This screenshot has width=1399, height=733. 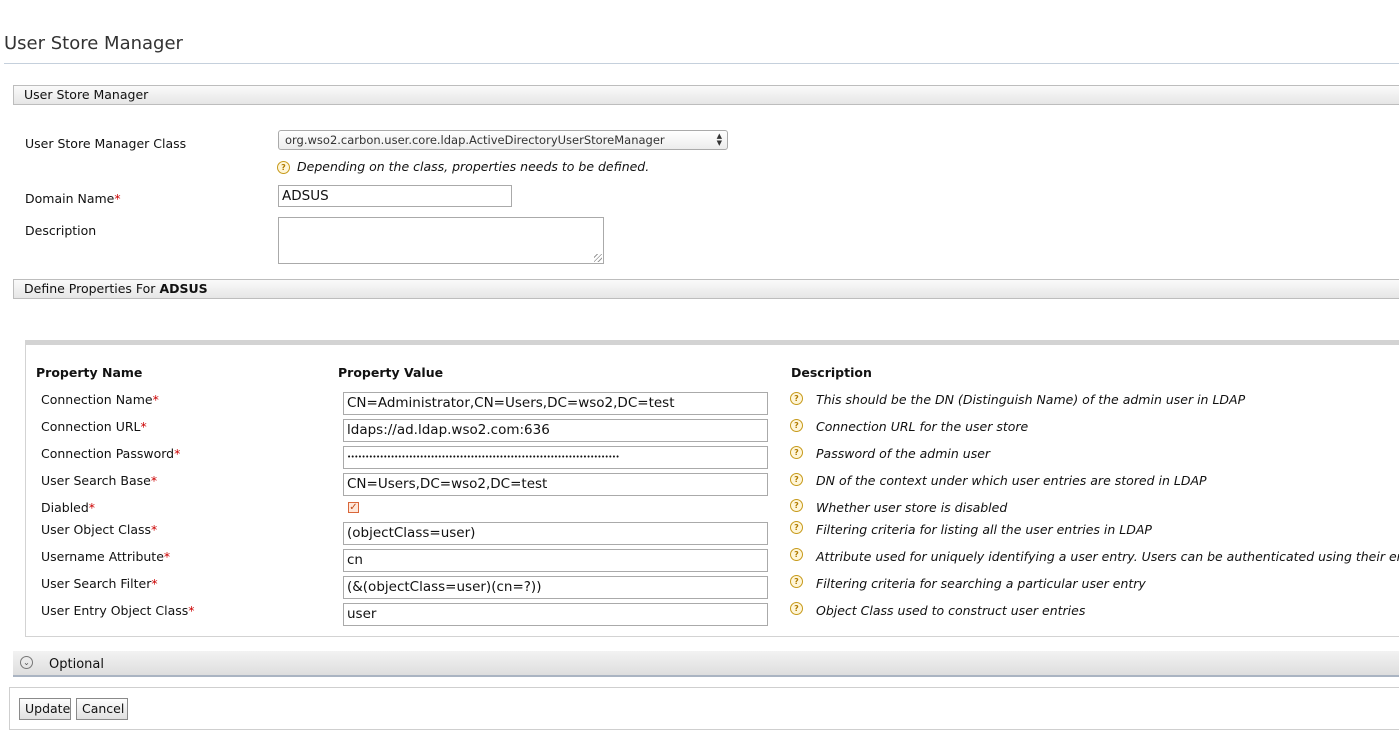 What do you see at coordinates (305, 196) in the screenshot?
I see `domain-name-value: ADSUS` at bounding box center [305, 196].